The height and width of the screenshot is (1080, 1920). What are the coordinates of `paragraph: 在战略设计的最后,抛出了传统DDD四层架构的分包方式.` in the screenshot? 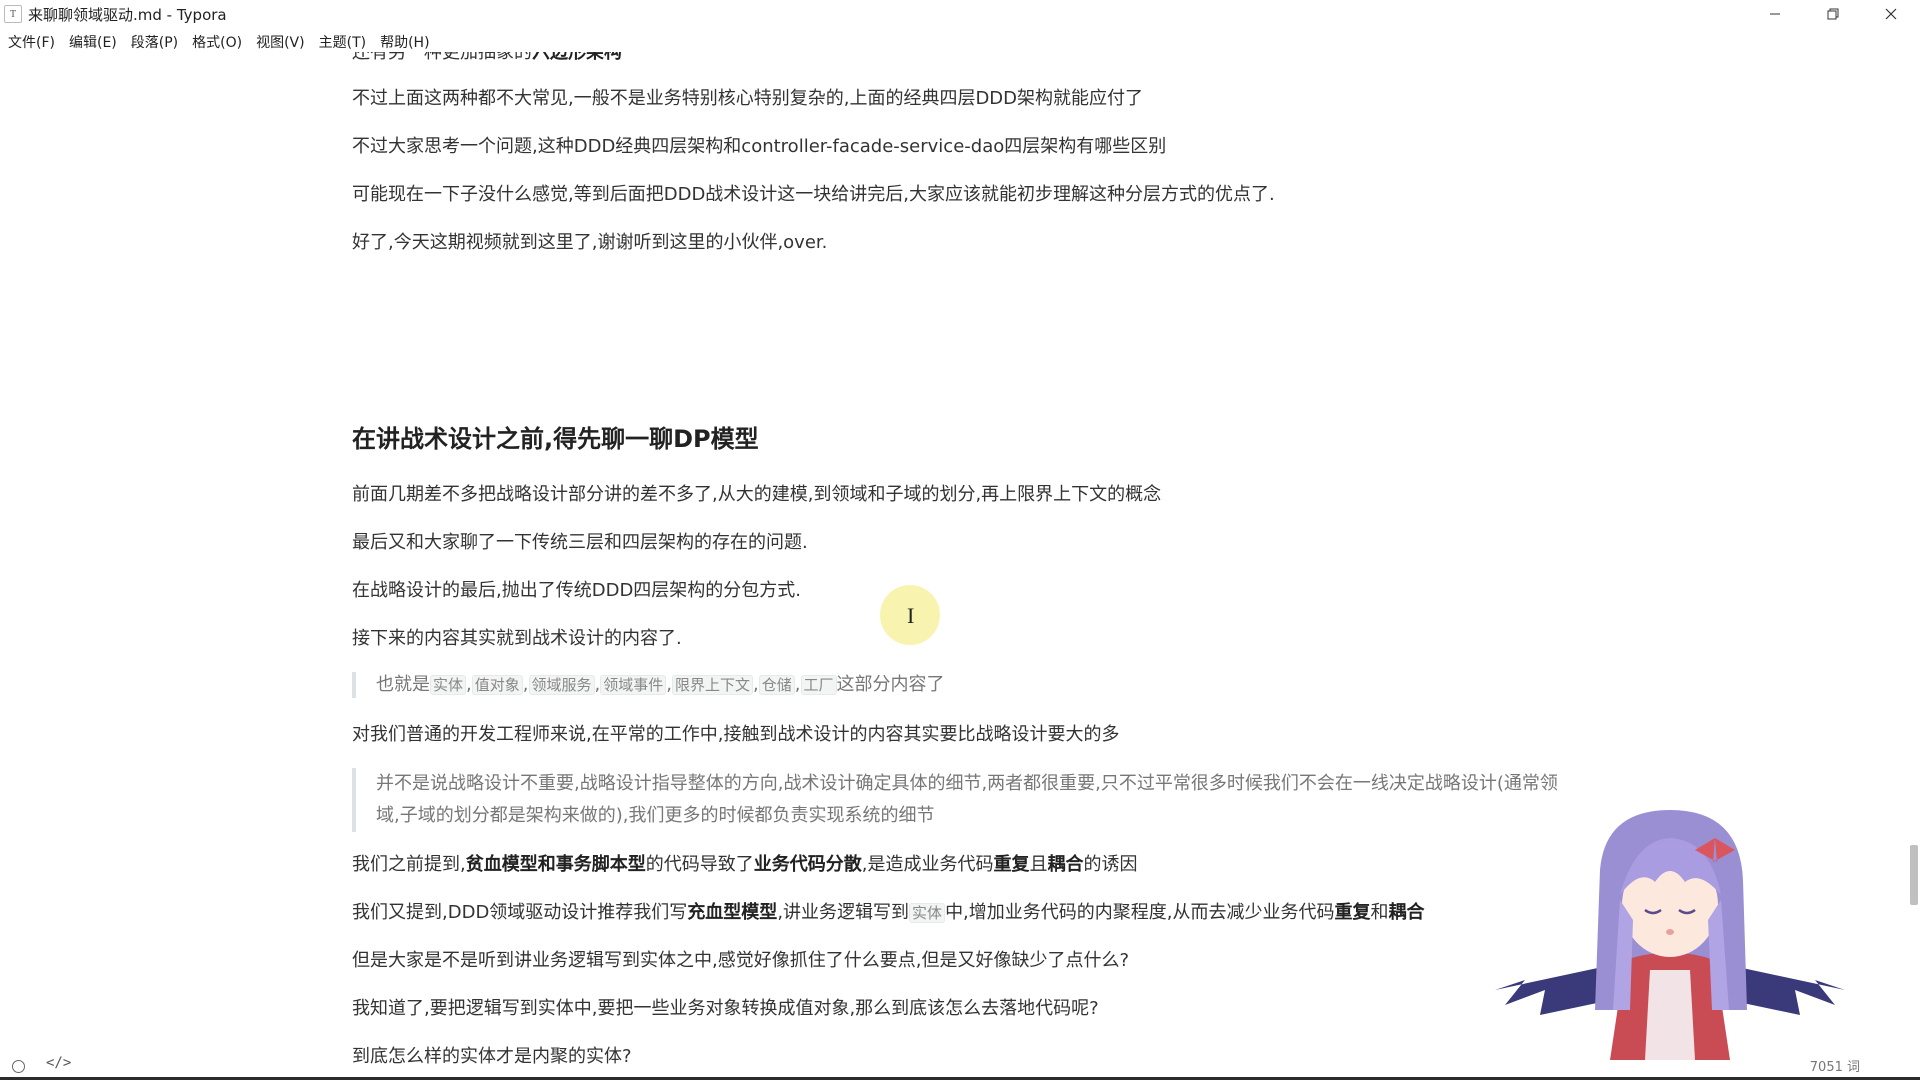 It's located at (577, 590).